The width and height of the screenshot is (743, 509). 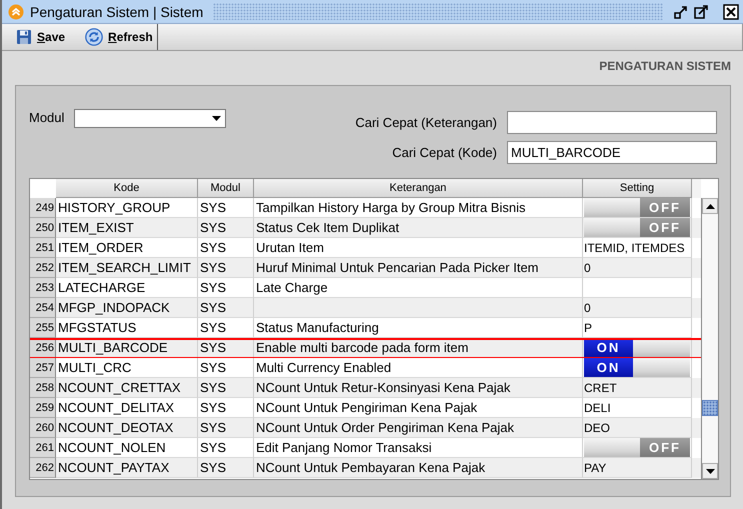 What do you see at coordinates (365, 428) in the screenshot?
I see `table-row: 260 NCOUNT_DEOTAX SYS NCount Untuk Order Pengiriman Kena Pajak DEO` at bounding box center [365, 428].